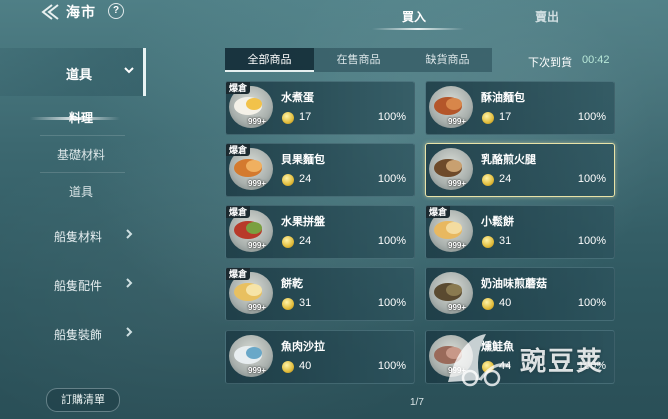  I want to click on order-list-button: 訂購清單, so click(83, 400).